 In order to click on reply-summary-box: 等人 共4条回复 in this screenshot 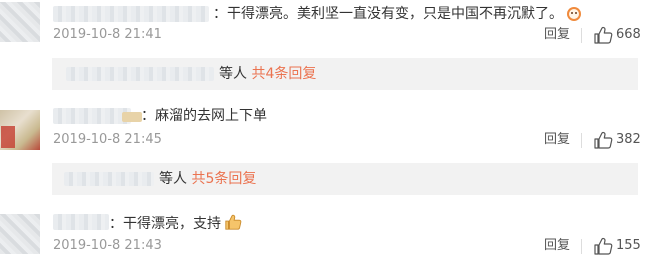, I will do `click(345, 74)`.